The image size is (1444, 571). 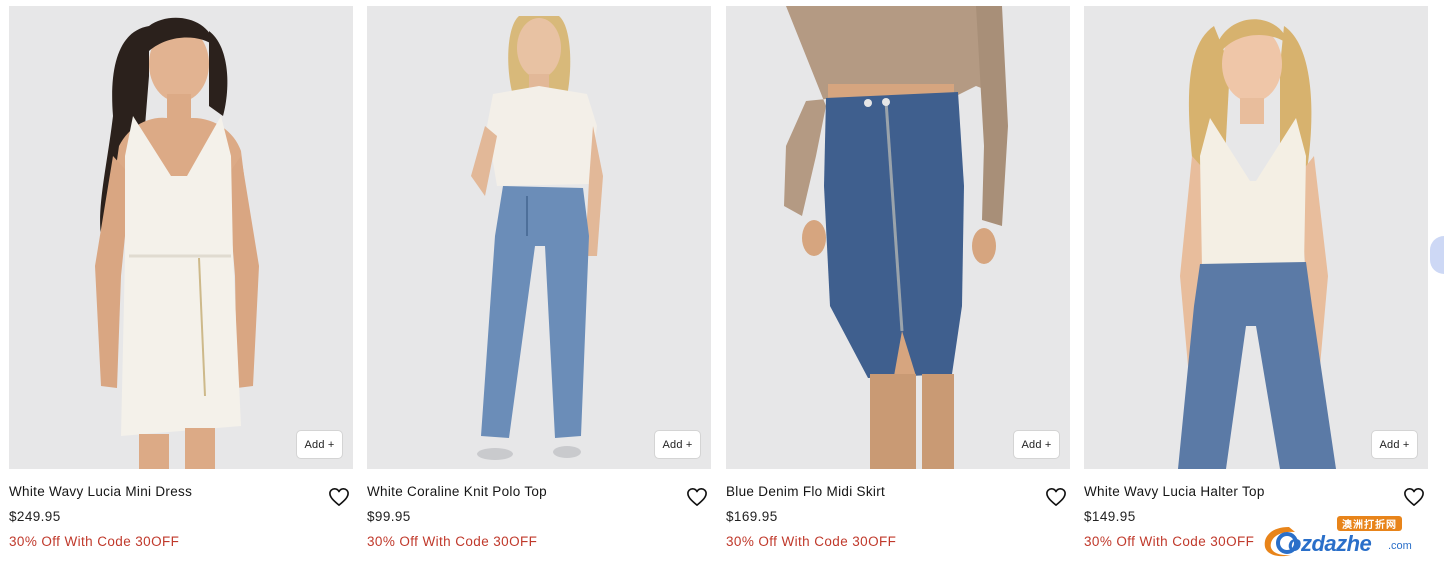 I want to click on watermark-logo: 澳洲打折网 ozdazhe .com, so click(x=1351, y=538).